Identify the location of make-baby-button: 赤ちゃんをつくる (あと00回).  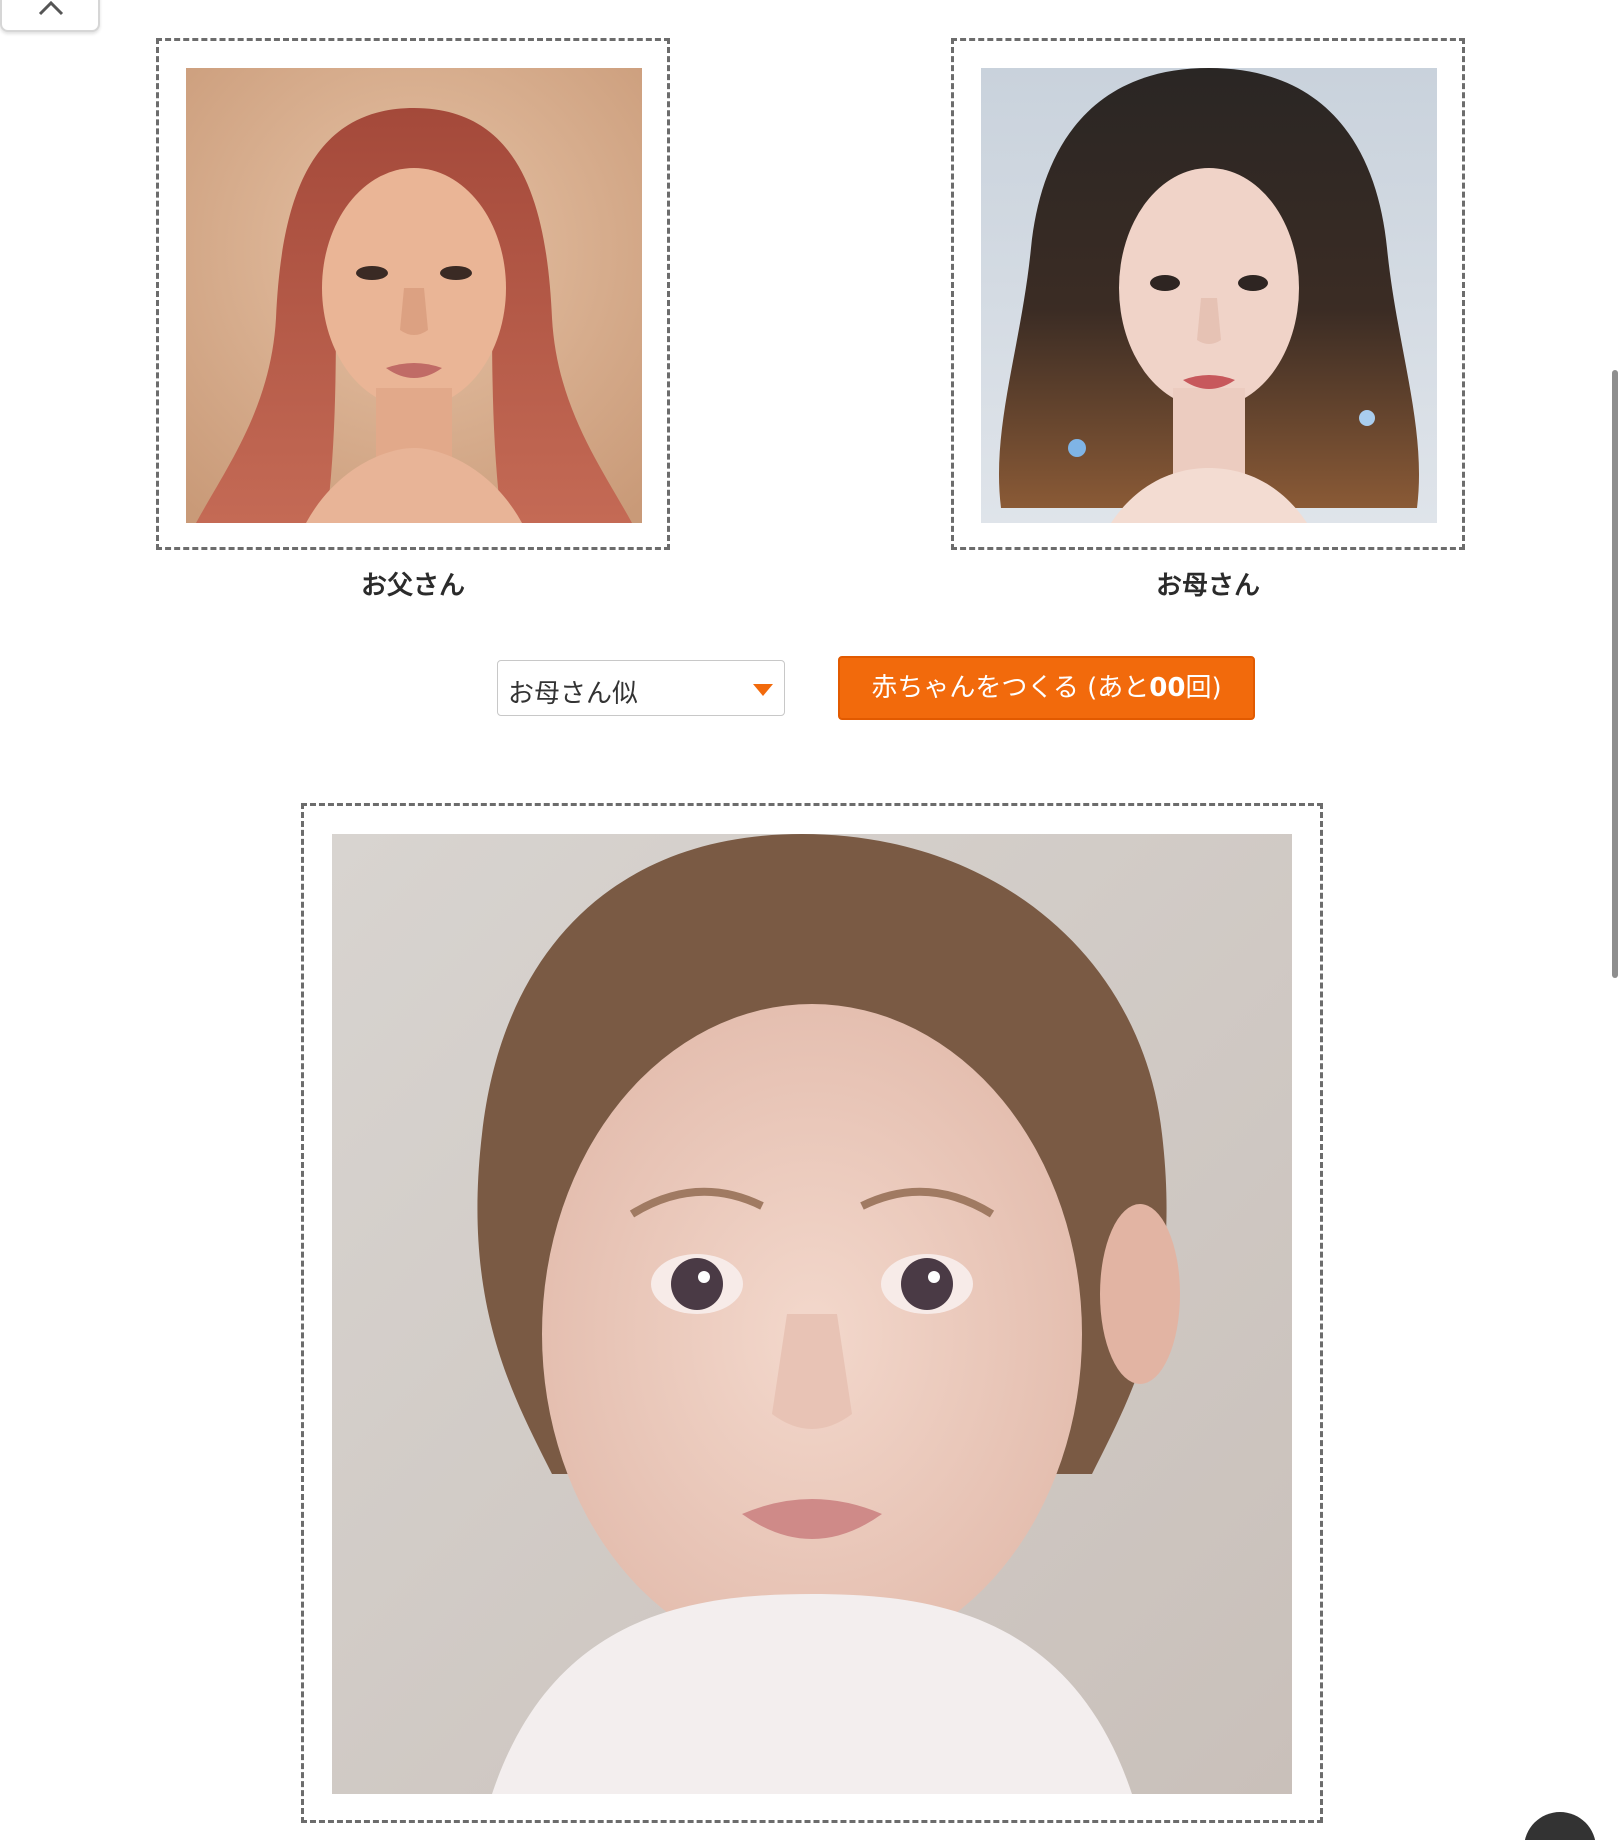
(1046, 688).